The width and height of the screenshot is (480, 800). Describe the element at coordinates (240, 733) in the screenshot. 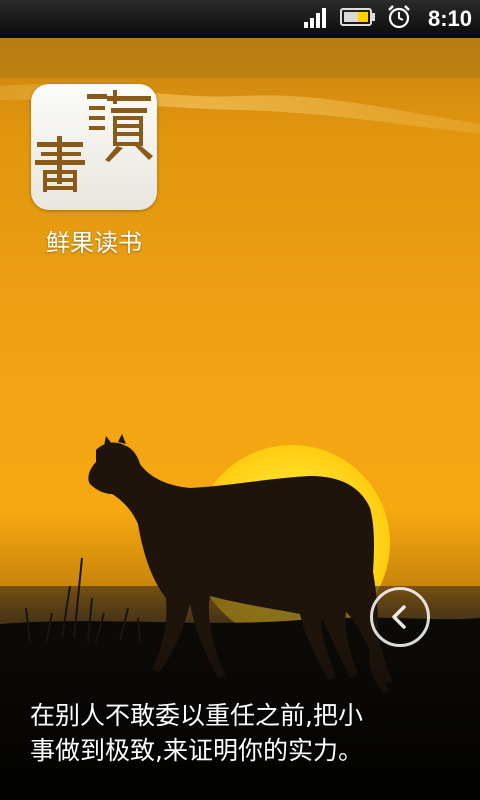

I see `motivational-quote: 在别人不敢委以重任之前,把小 事做到极致,来证明你的实力。` at that location.